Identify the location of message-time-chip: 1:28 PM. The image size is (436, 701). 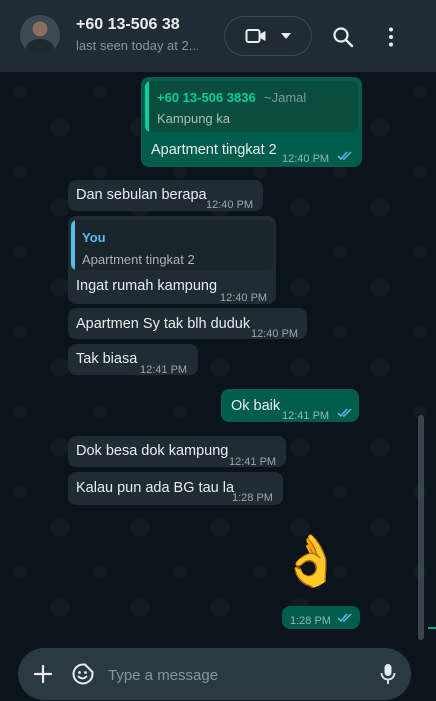
(321, 617).